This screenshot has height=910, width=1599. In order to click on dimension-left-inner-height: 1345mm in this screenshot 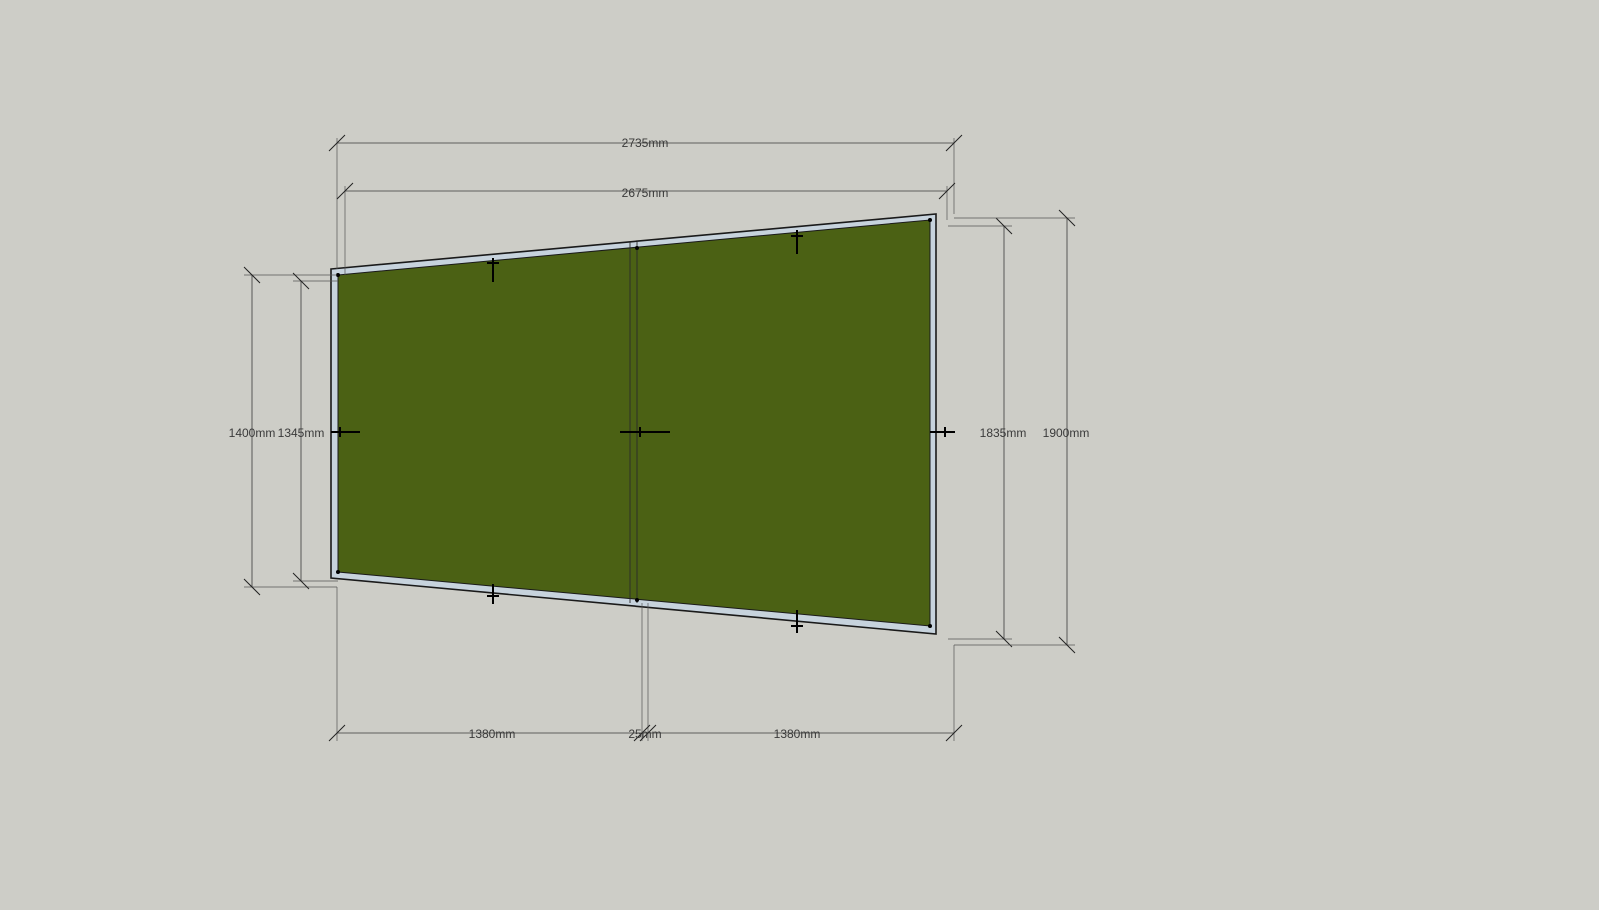, I will do `click(308, 431)`.